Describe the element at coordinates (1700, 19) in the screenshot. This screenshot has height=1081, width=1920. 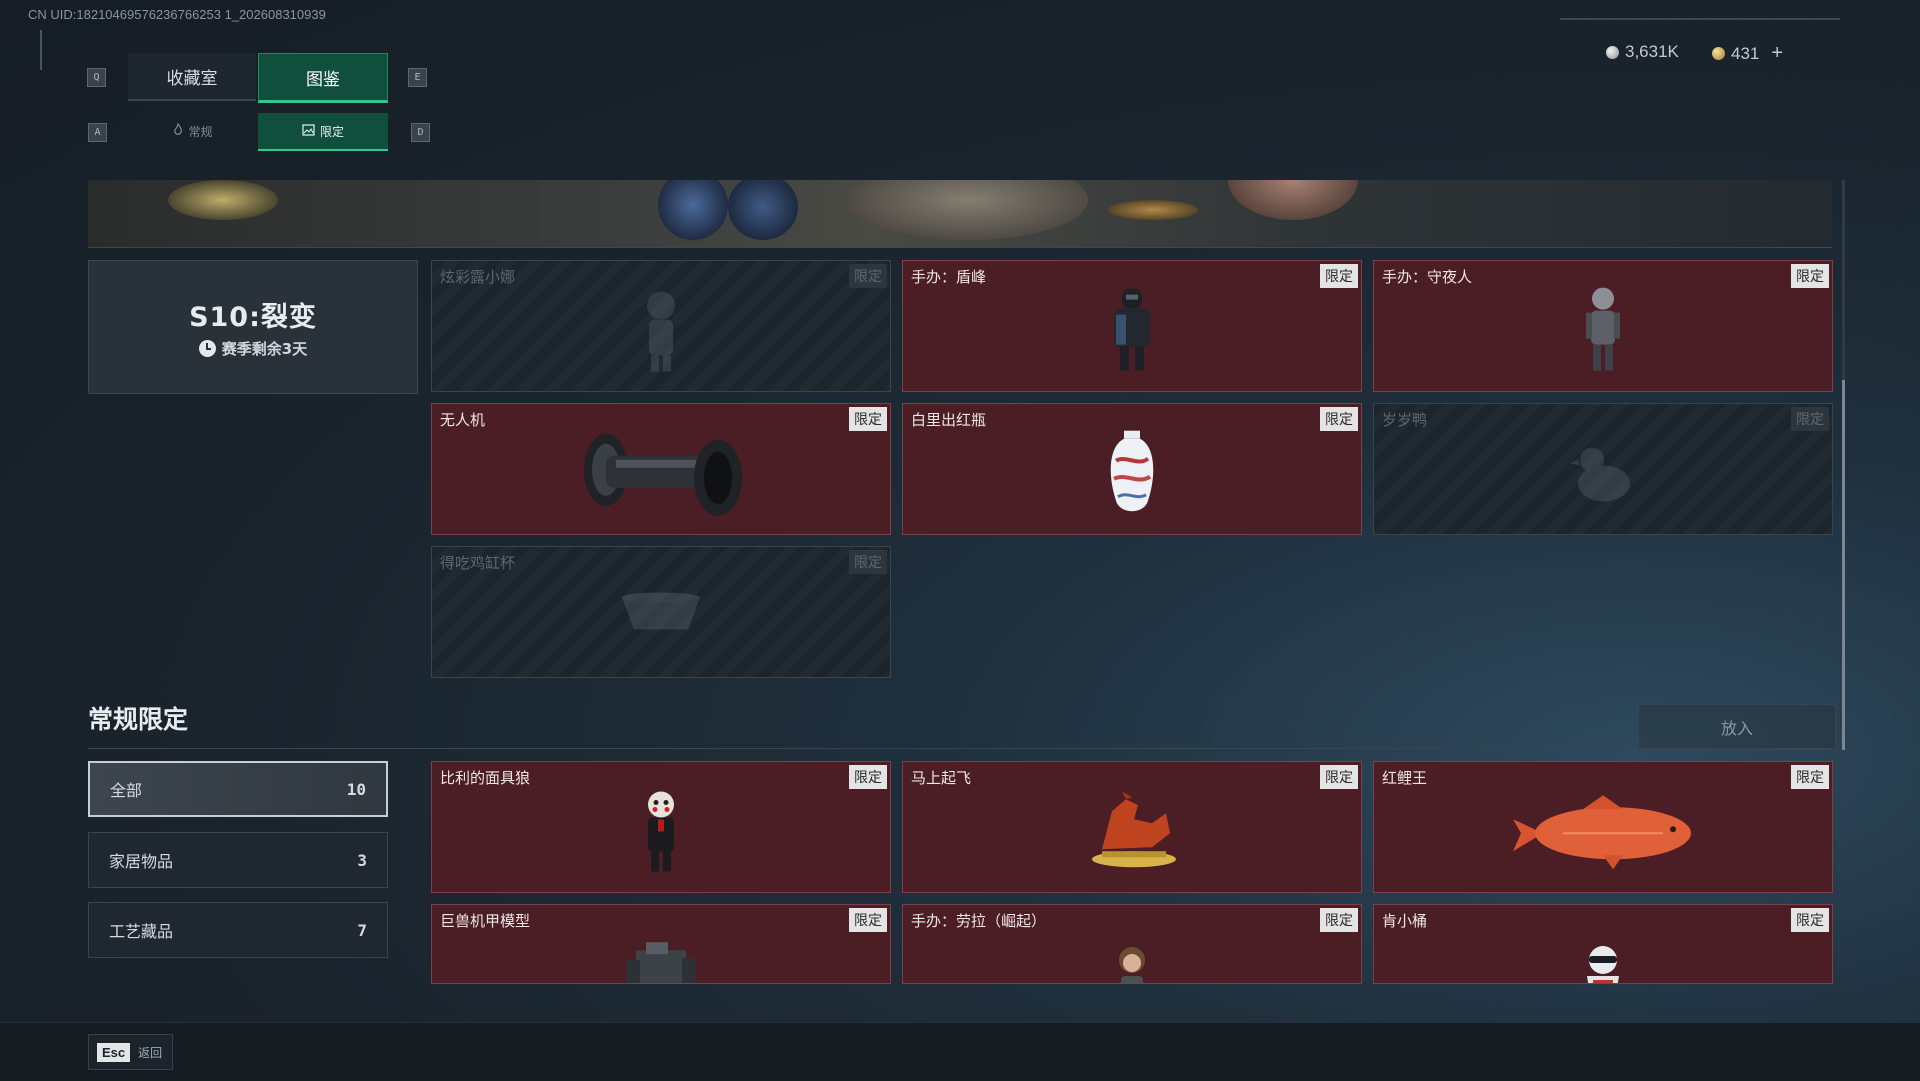
I see `top-divider` at that location.